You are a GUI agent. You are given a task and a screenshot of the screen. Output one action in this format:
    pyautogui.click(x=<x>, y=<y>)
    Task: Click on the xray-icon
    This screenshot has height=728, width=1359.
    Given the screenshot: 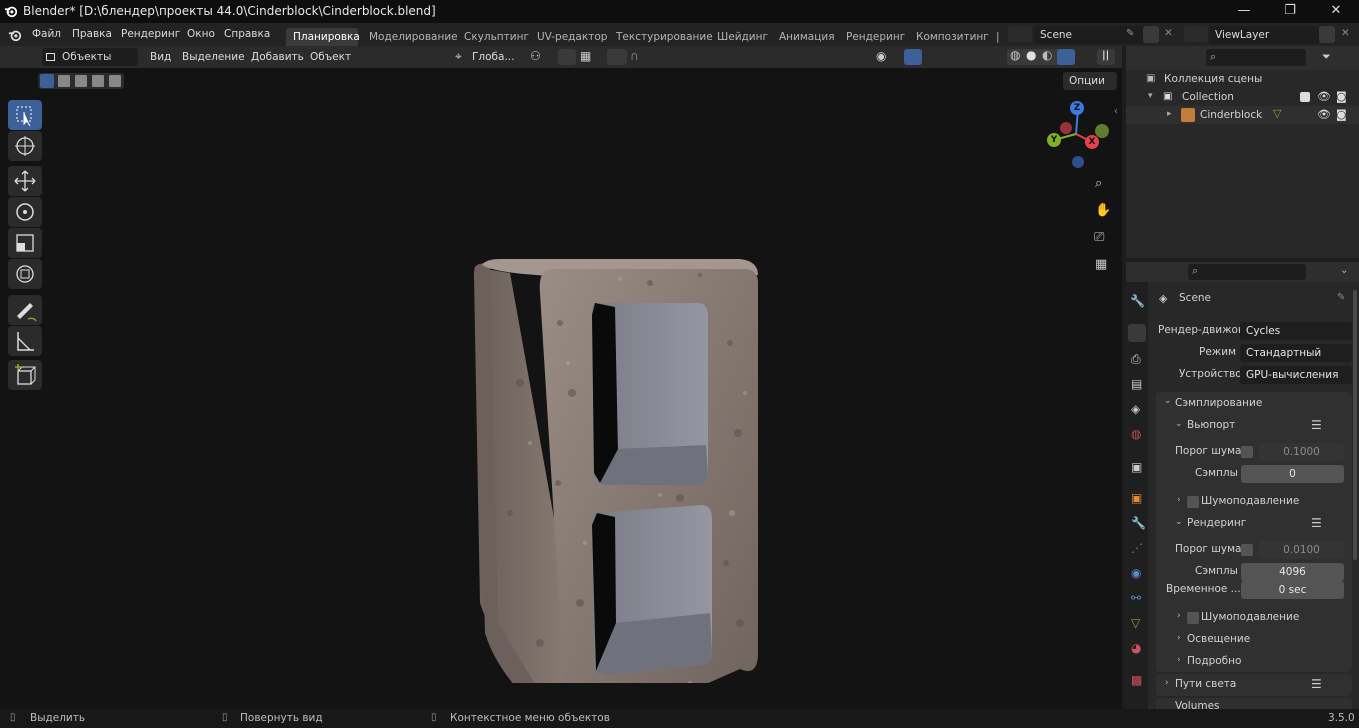 What is the action you would take?
    pyautogui.click(x=993, y=57)
    